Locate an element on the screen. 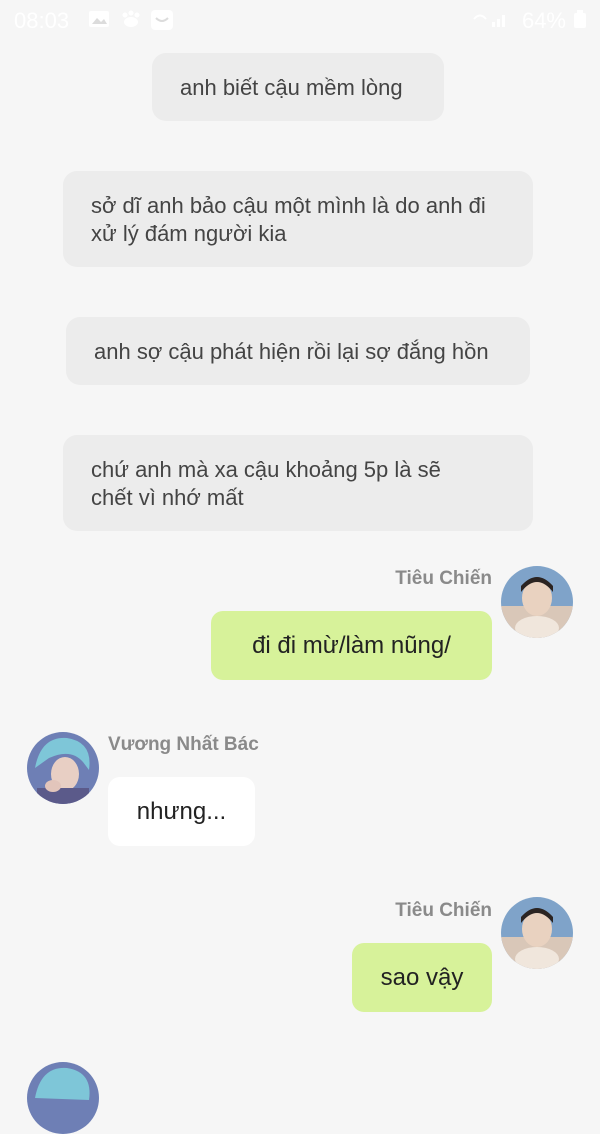 The width and height of the screenshot is (600, 1134). status-bar: 08:03 64% is located at coordinates (300, 20).